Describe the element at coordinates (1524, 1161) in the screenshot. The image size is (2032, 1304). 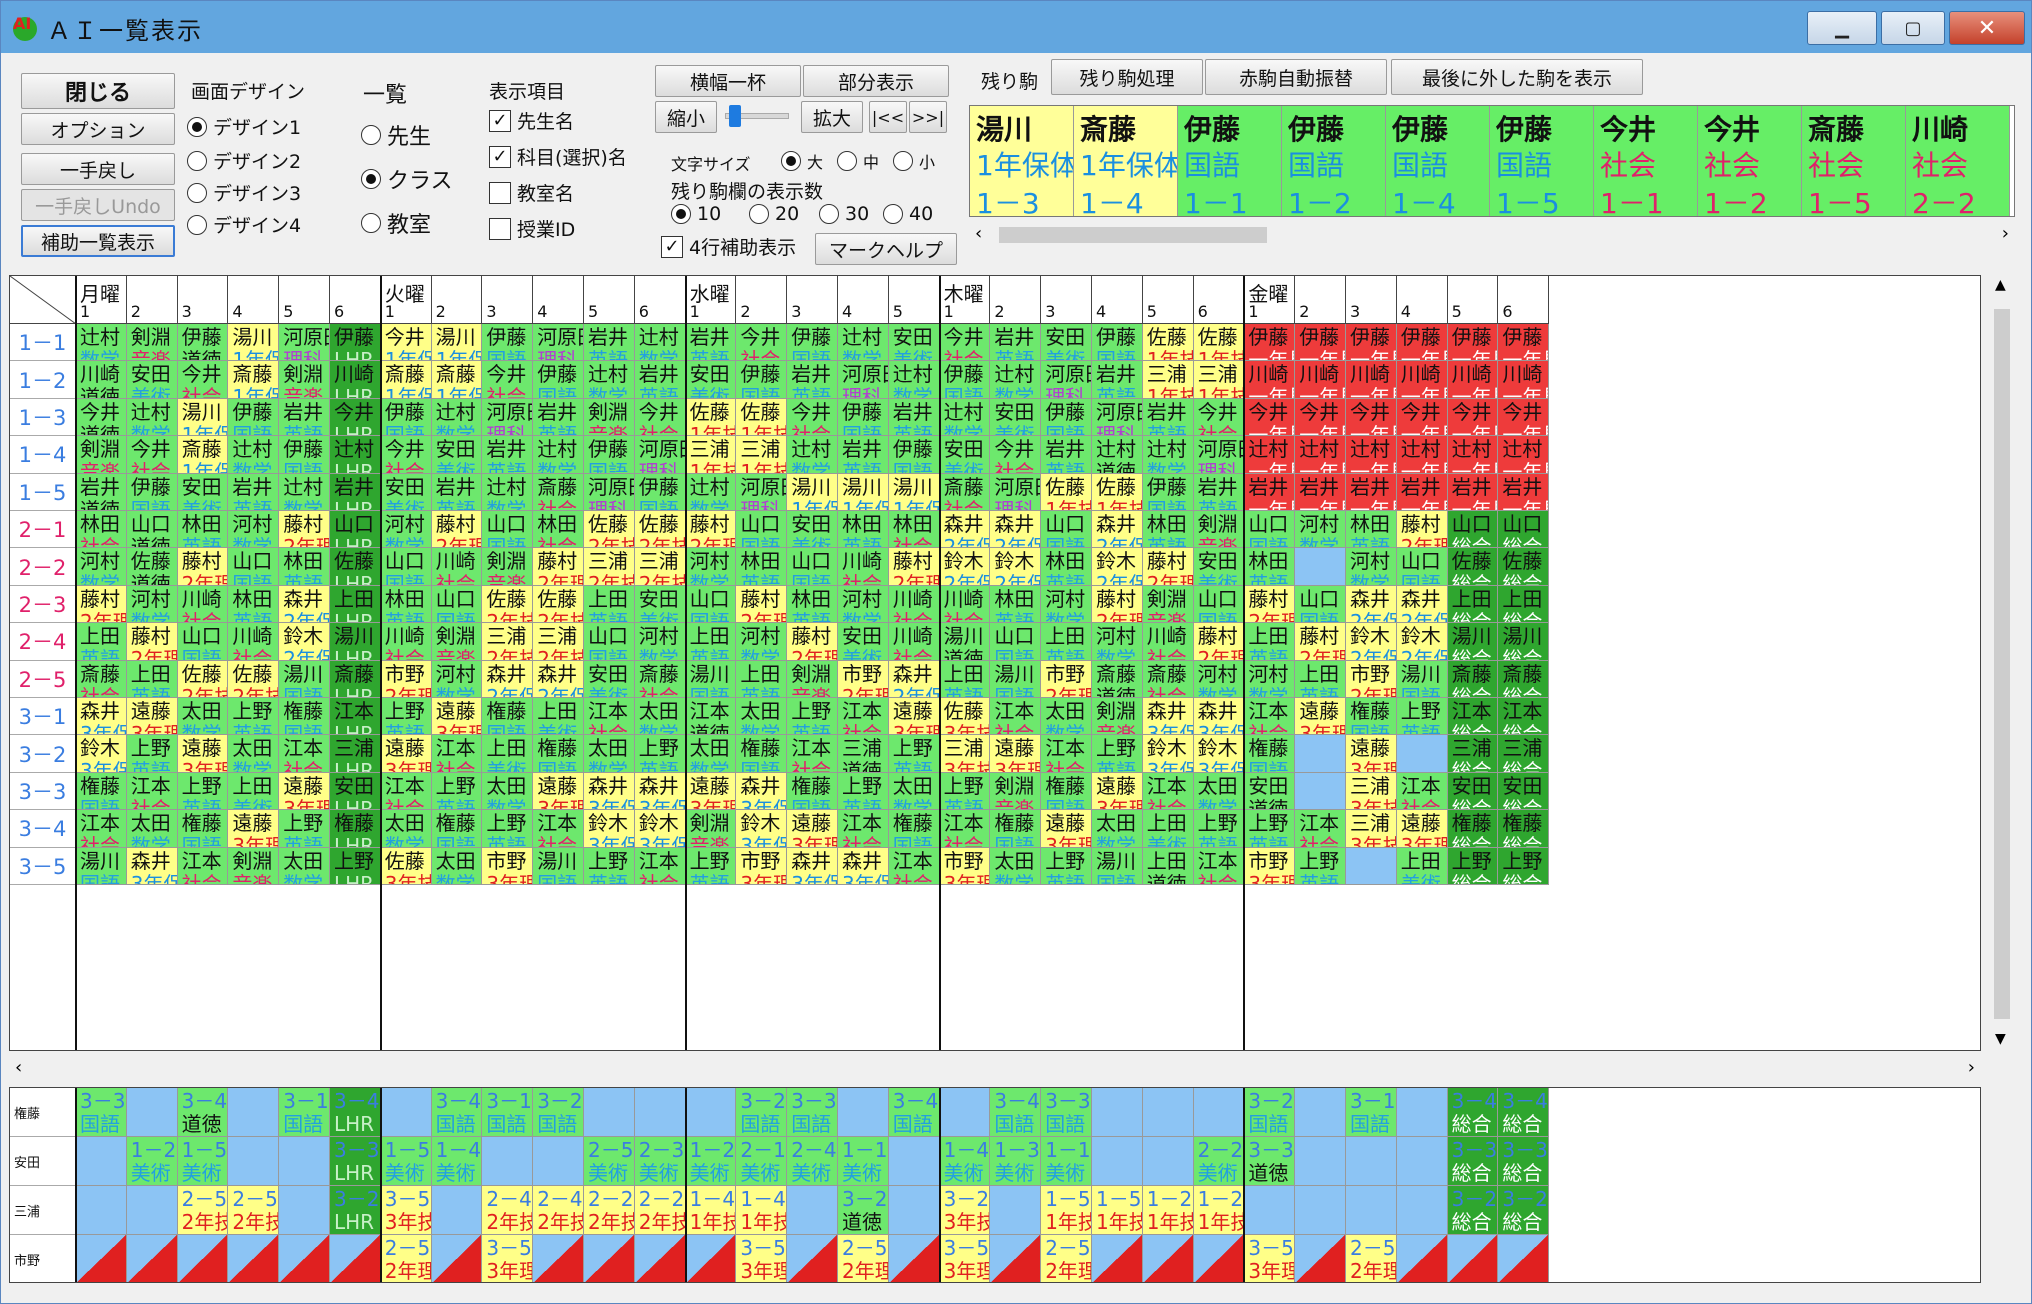
I see `teacher-cell: 3－3 総合` at that location.